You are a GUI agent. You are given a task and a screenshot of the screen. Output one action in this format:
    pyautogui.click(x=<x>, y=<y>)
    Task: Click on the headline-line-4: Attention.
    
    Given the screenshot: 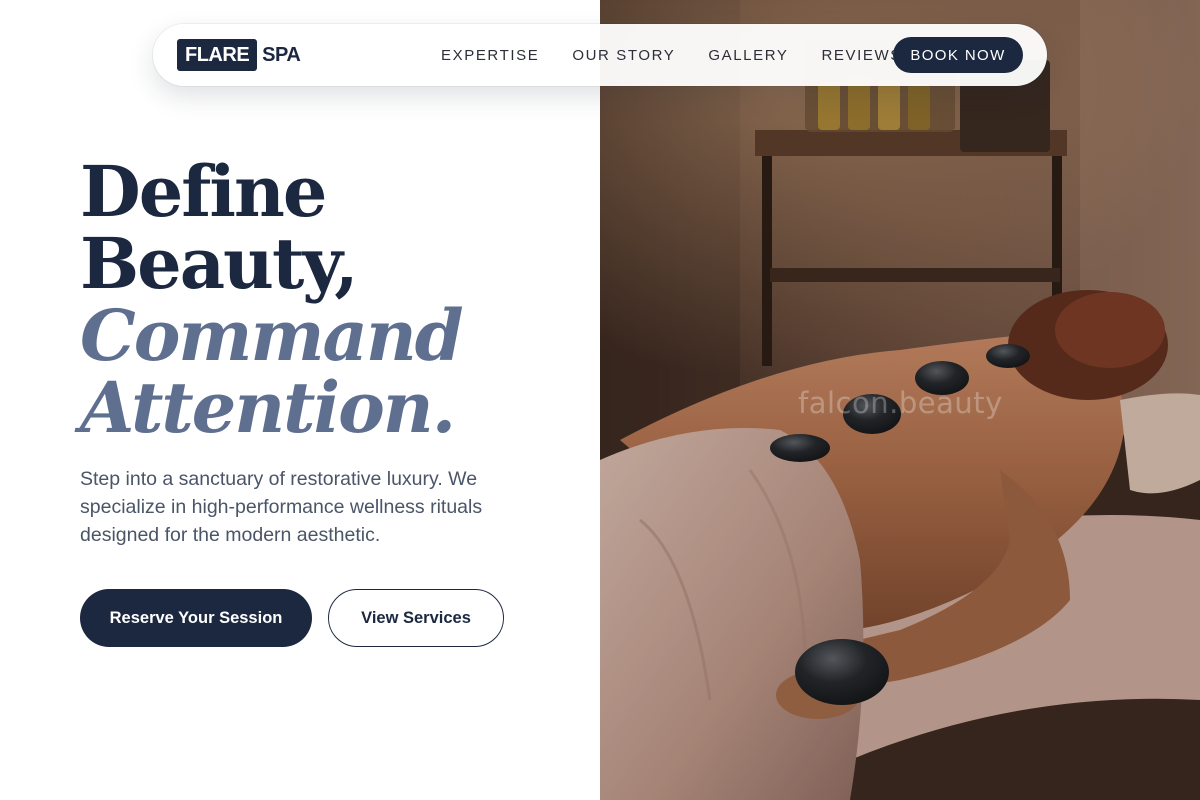 What is the action you would take?
    pyautogui.click(x=268, y=407)
    